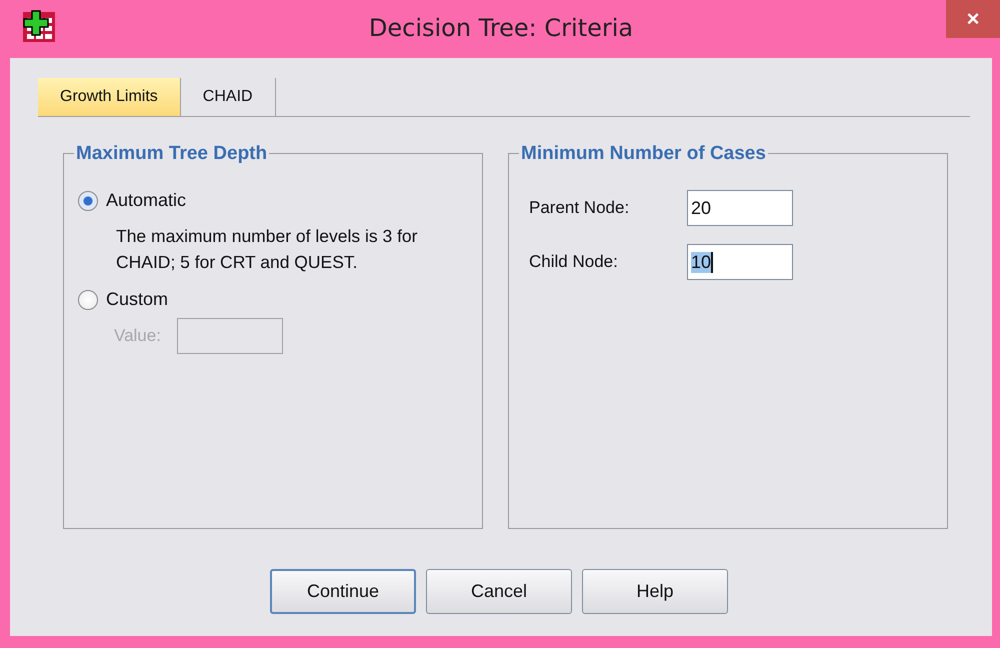  What do you see at coordinates (228, 97) in the screenshot?
I see `tab: CHAID` at bounding box center [228, 97].